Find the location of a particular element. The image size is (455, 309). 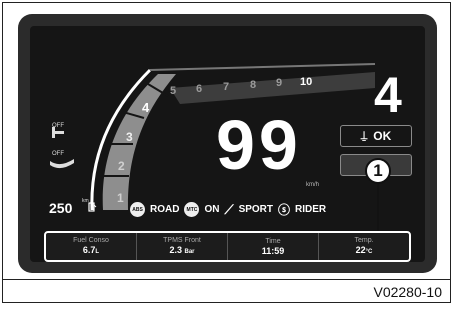

rider-mode: RIDER is located at coordinates (311, 209).